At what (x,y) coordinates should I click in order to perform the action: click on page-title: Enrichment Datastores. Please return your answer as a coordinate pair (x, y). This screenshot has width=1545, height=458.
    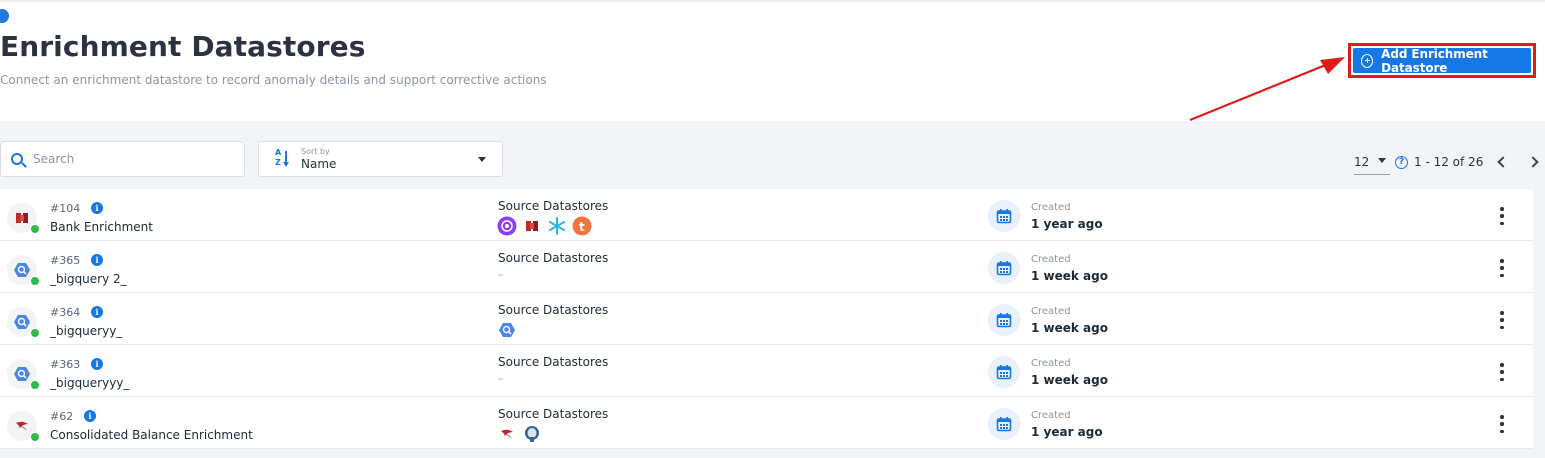
    Looking at the image, I should click on (183, 46).